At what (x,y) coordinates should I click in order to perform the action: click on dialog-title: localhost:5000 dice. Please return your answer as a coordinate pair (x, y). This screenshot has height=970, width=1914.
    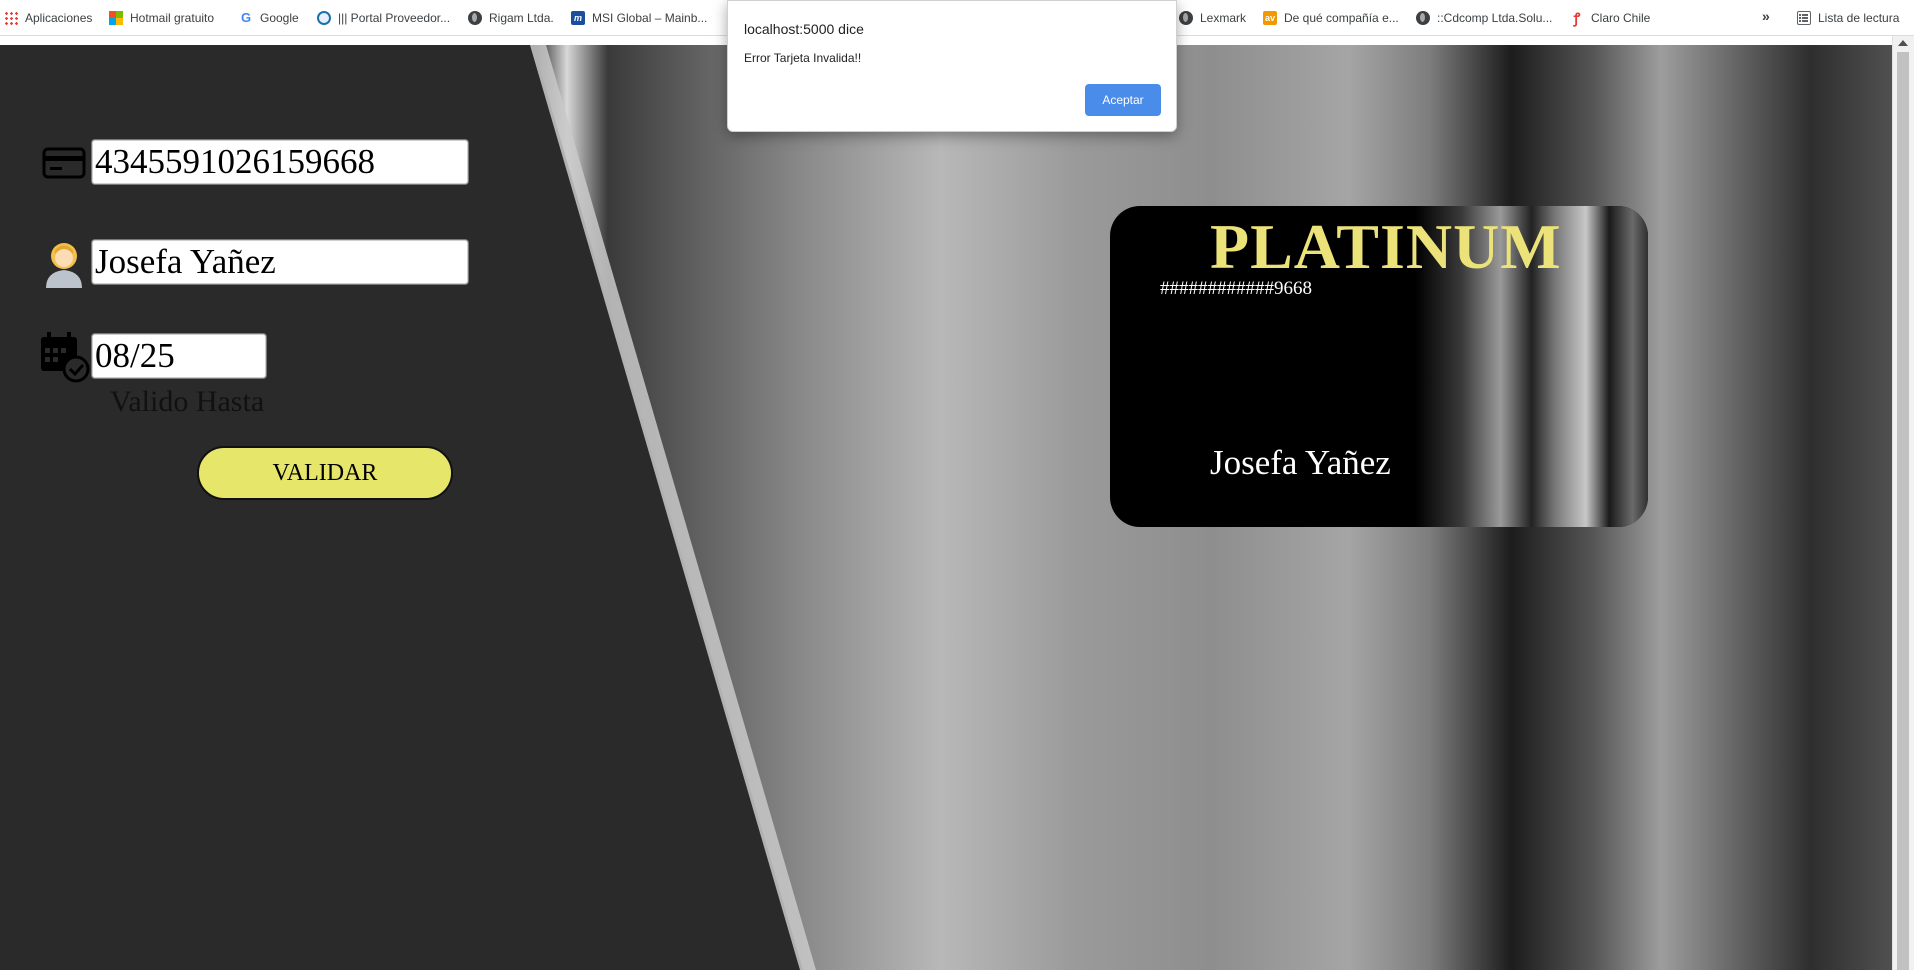
    Looking at the image, I should click on (804, 29).